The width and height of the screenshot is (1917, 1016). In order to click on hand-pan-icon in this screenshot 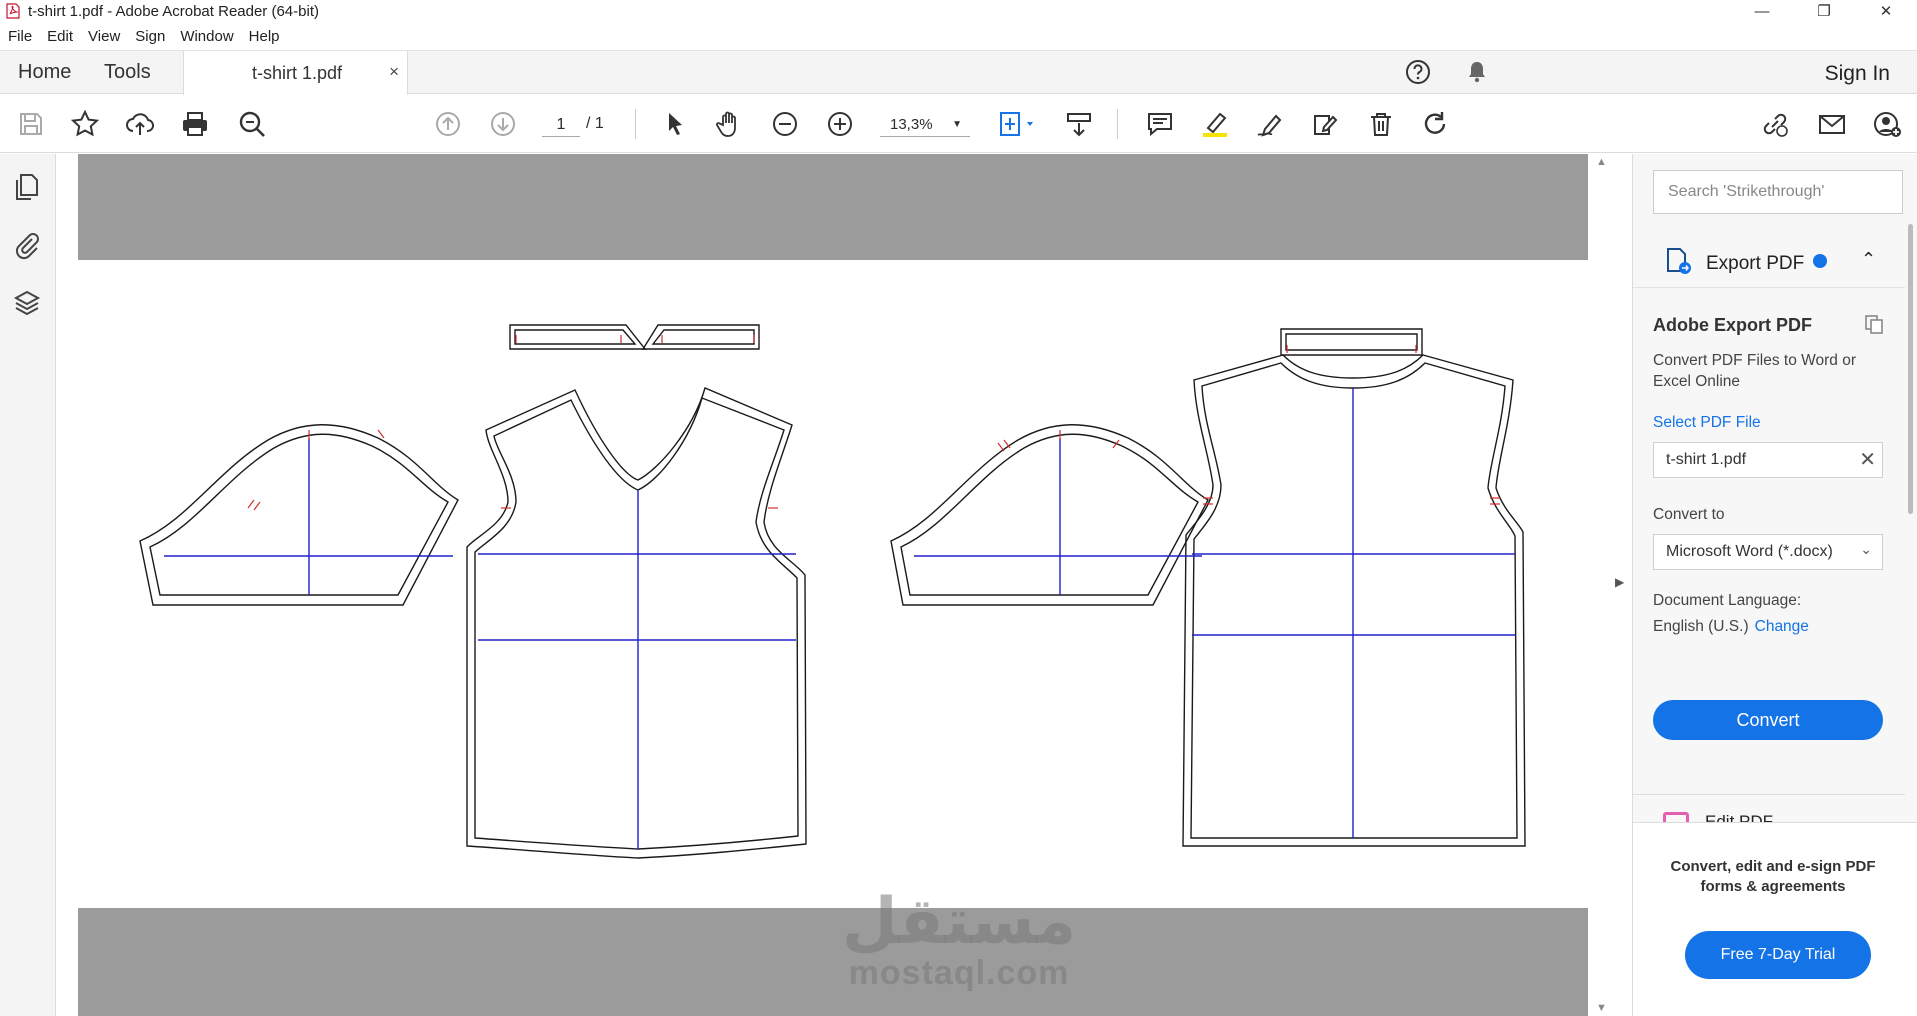, I will do `click(730, 124)`.